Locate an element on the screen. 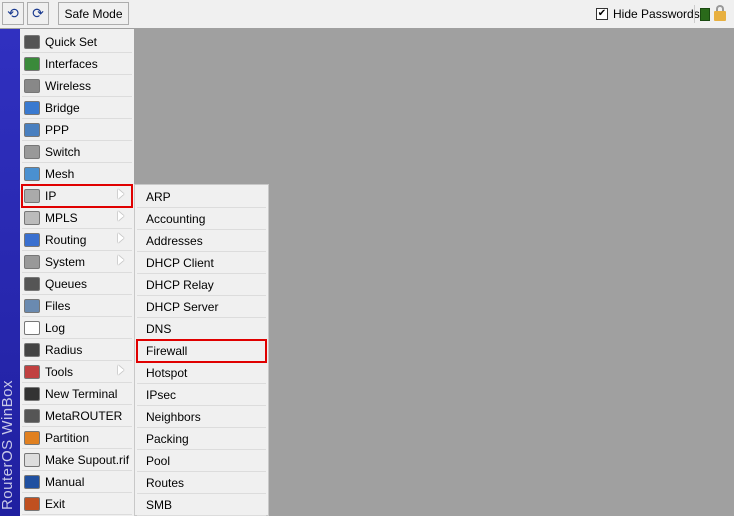 The width and height of the screenshot is (734, 516). menu-item-switch: Switch is located at coordinates (77, 152).